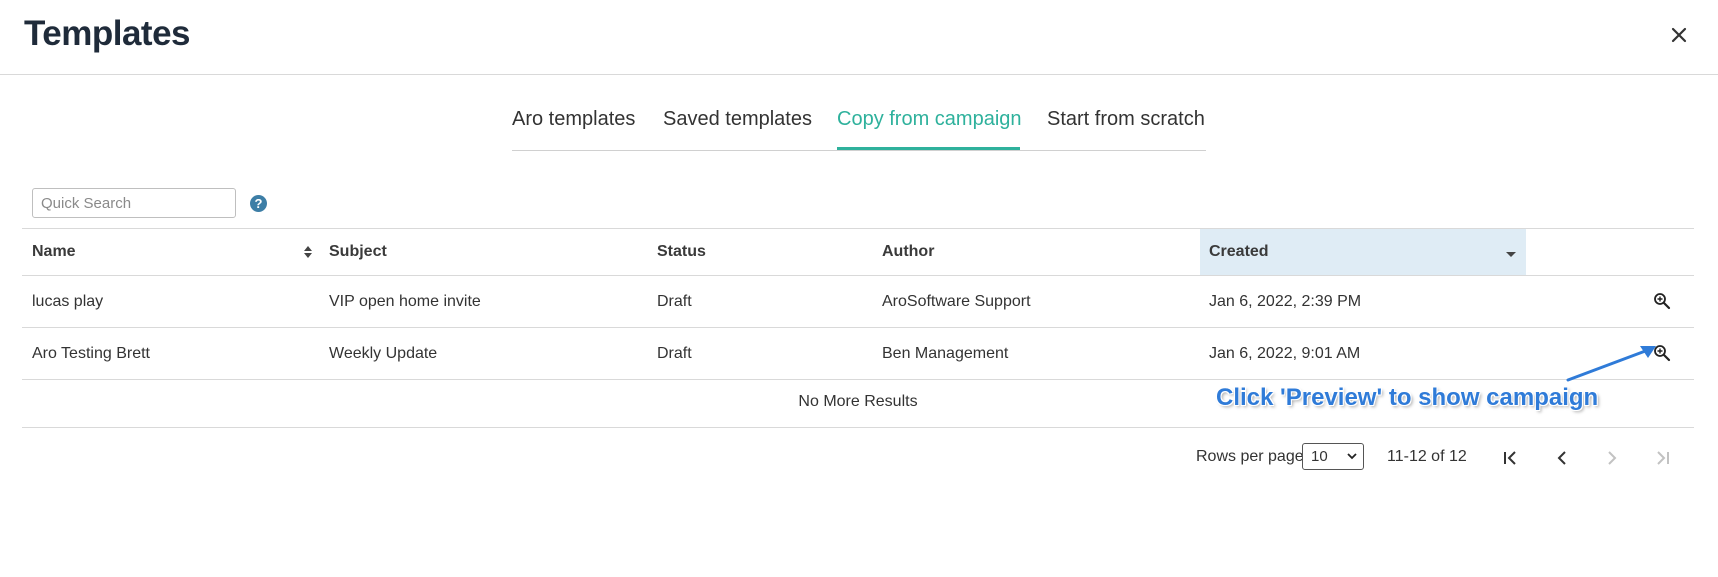 The width and height of the screenshot is (1718, 577). I want to click on rows-per-page-value: 10, so click(1319, 456).